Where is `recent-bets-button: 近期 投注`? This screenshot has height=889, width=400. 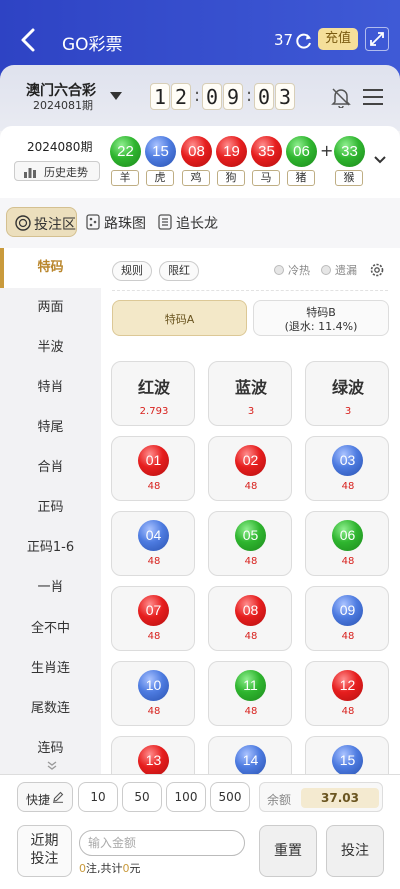
recent-bets-button: 近期 投注 is located at coordinates (44, 851).